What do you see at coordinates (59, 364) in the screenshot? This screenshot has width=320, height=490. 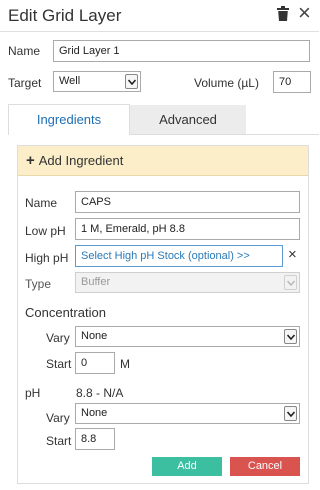 I see `conc-start-label: Start` at bounding box center [59, 364].